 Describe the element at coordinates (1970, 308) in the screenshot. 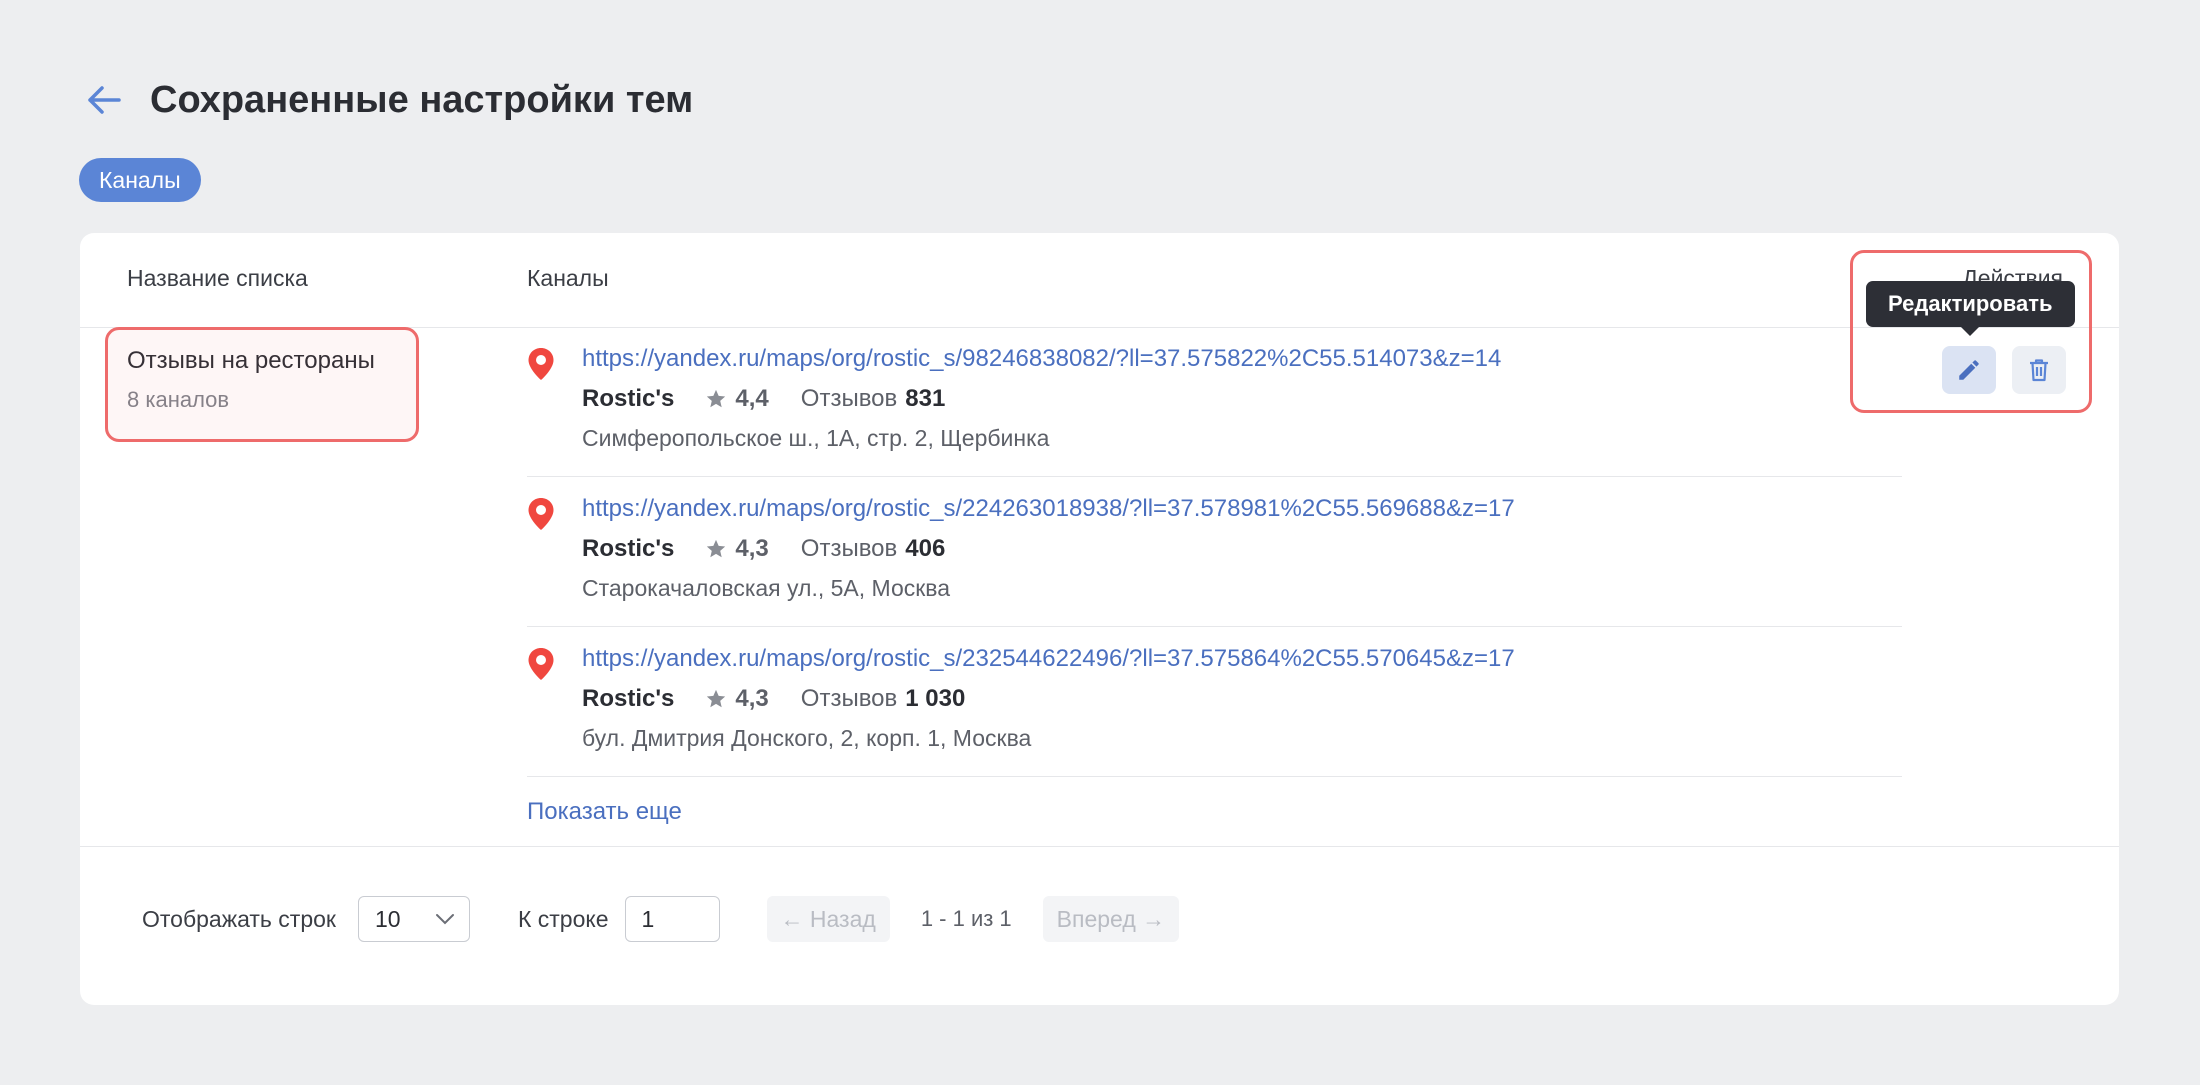

I see `edit-tooltip: Редактировать` at that location.